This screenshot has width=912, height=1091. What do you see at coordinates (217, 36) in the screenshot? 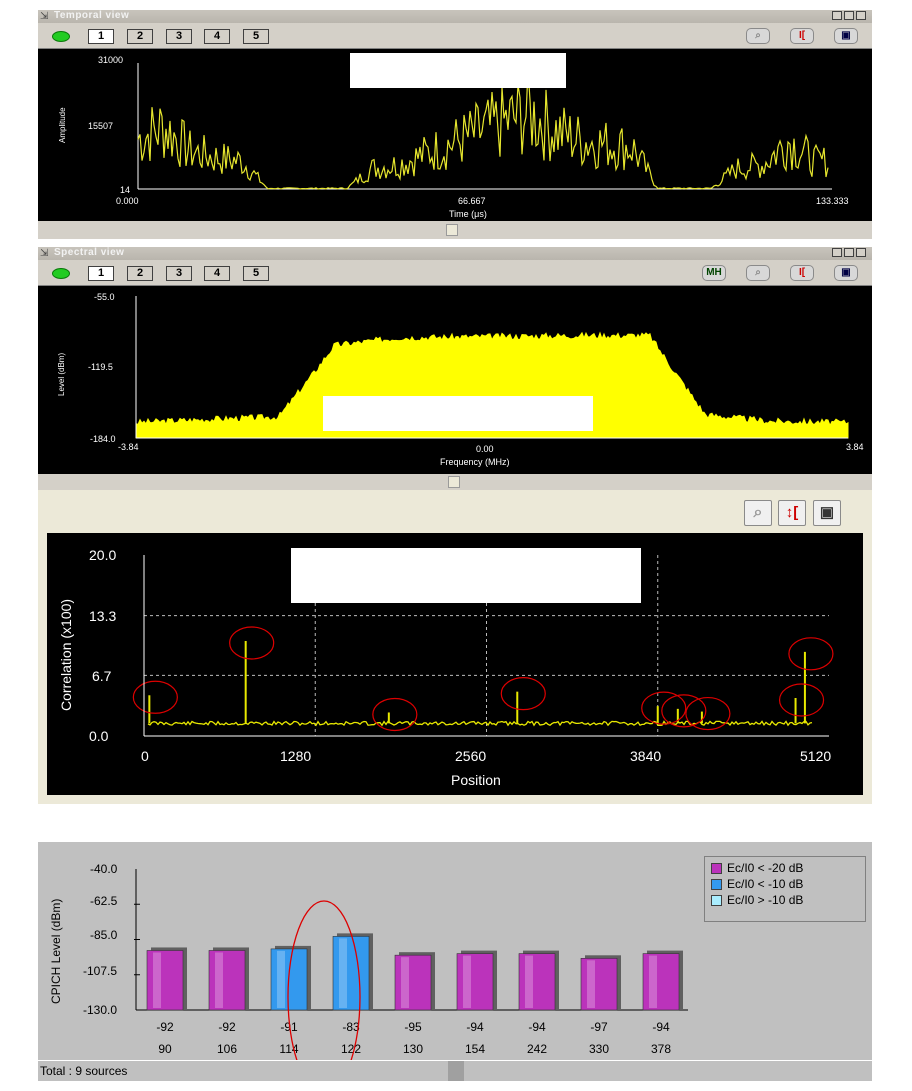
I see `temporal-tab-4: 4` at bounding box center [217, 36].